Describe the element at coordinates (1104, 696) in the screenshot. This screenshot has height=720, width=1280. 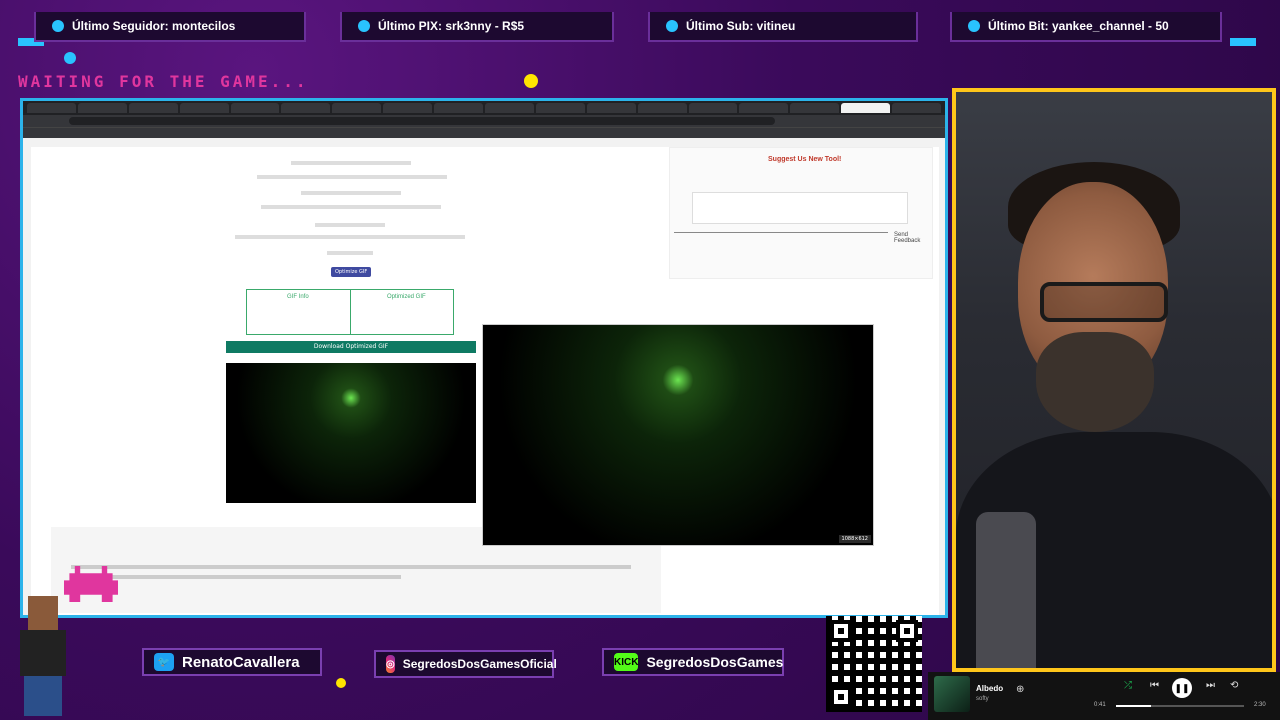
I see `music-player: Albedo softy ⊕ ⤮ ⏮ ❚❚ ⏭ ⟲ 0:41 2:30` at that location.